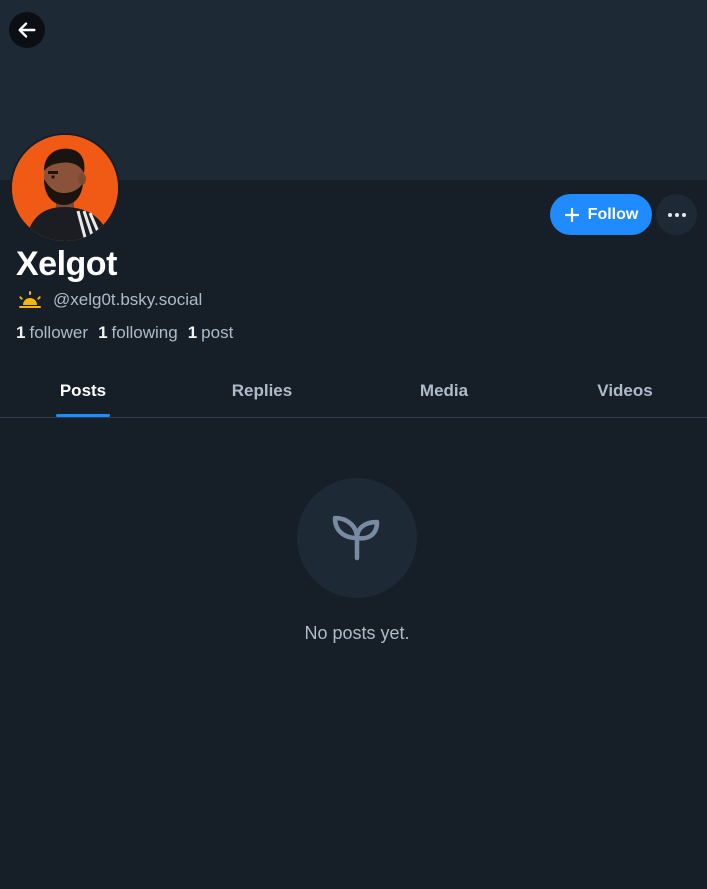 This screenshot has width=707, height=889. I want to click on back-button, so click(27, 30).